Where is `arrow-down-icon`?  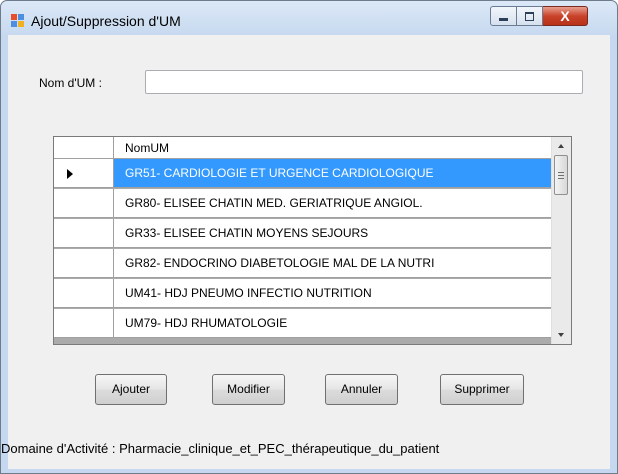 arrow-down-icon is located at coordinates (561, 335).